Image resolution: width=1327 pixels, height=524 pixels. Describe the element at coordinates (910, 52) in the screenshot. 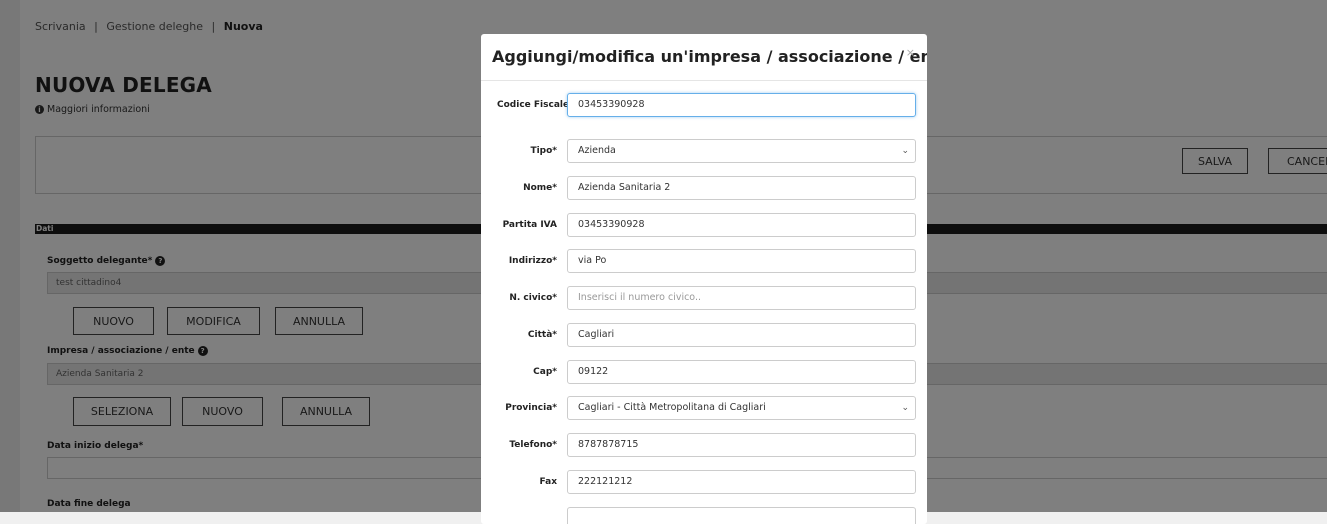

I see `close-icon: ×` at that location.